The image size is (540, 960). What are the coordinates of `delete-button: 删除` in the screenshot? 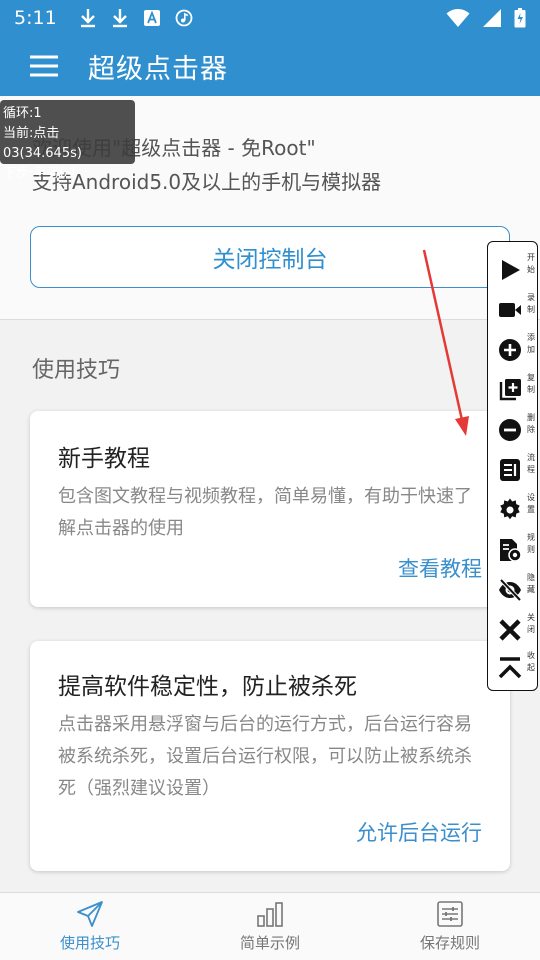 It's located at (513, 430).